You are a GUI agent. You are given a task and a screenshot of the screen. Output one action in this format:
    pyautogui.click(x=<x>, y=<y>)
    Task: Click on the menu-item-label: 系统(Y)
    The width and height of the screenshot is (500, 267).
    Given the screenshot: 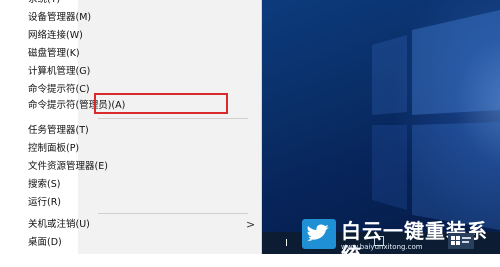 What is the action you would take?
    pyautogui.click(x=44, y=4)
    